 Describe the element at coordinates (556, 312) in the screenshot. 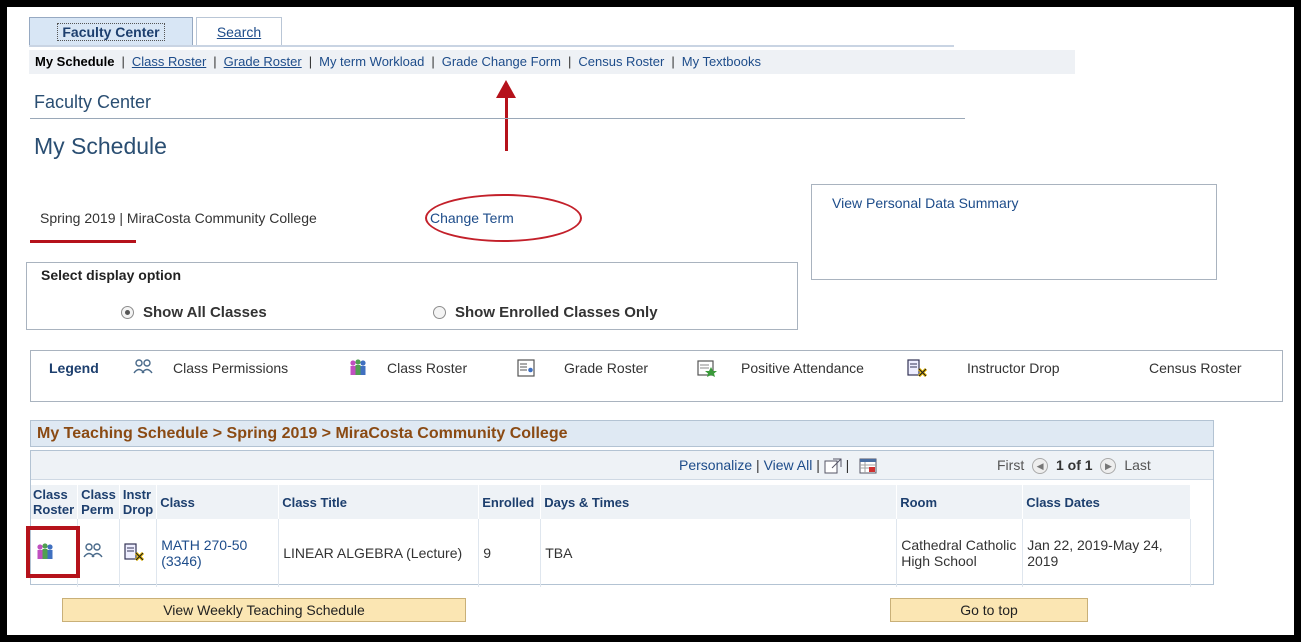

I see `radio-show-enrolled-label: Show Enrolled Classes Only` at that location.